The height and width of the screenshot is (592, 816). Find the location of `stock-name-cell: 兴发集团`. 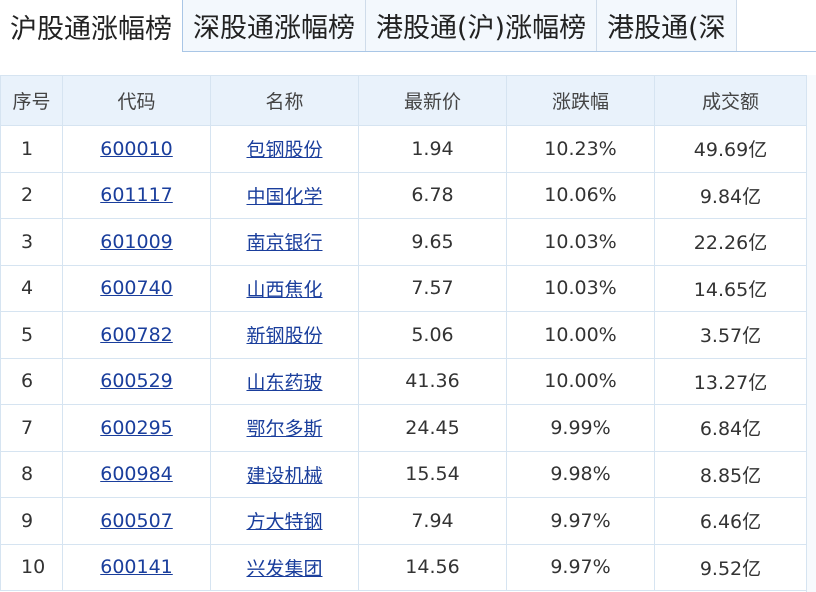

stock-name-cell: 兴发集团 is located at coordinates (284, 567).